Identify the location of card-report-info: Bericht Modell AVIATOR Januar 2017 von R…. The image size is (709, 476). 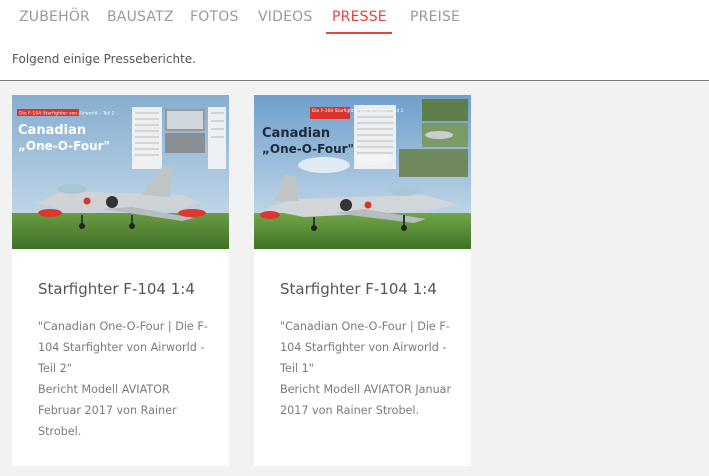
(366, 400).